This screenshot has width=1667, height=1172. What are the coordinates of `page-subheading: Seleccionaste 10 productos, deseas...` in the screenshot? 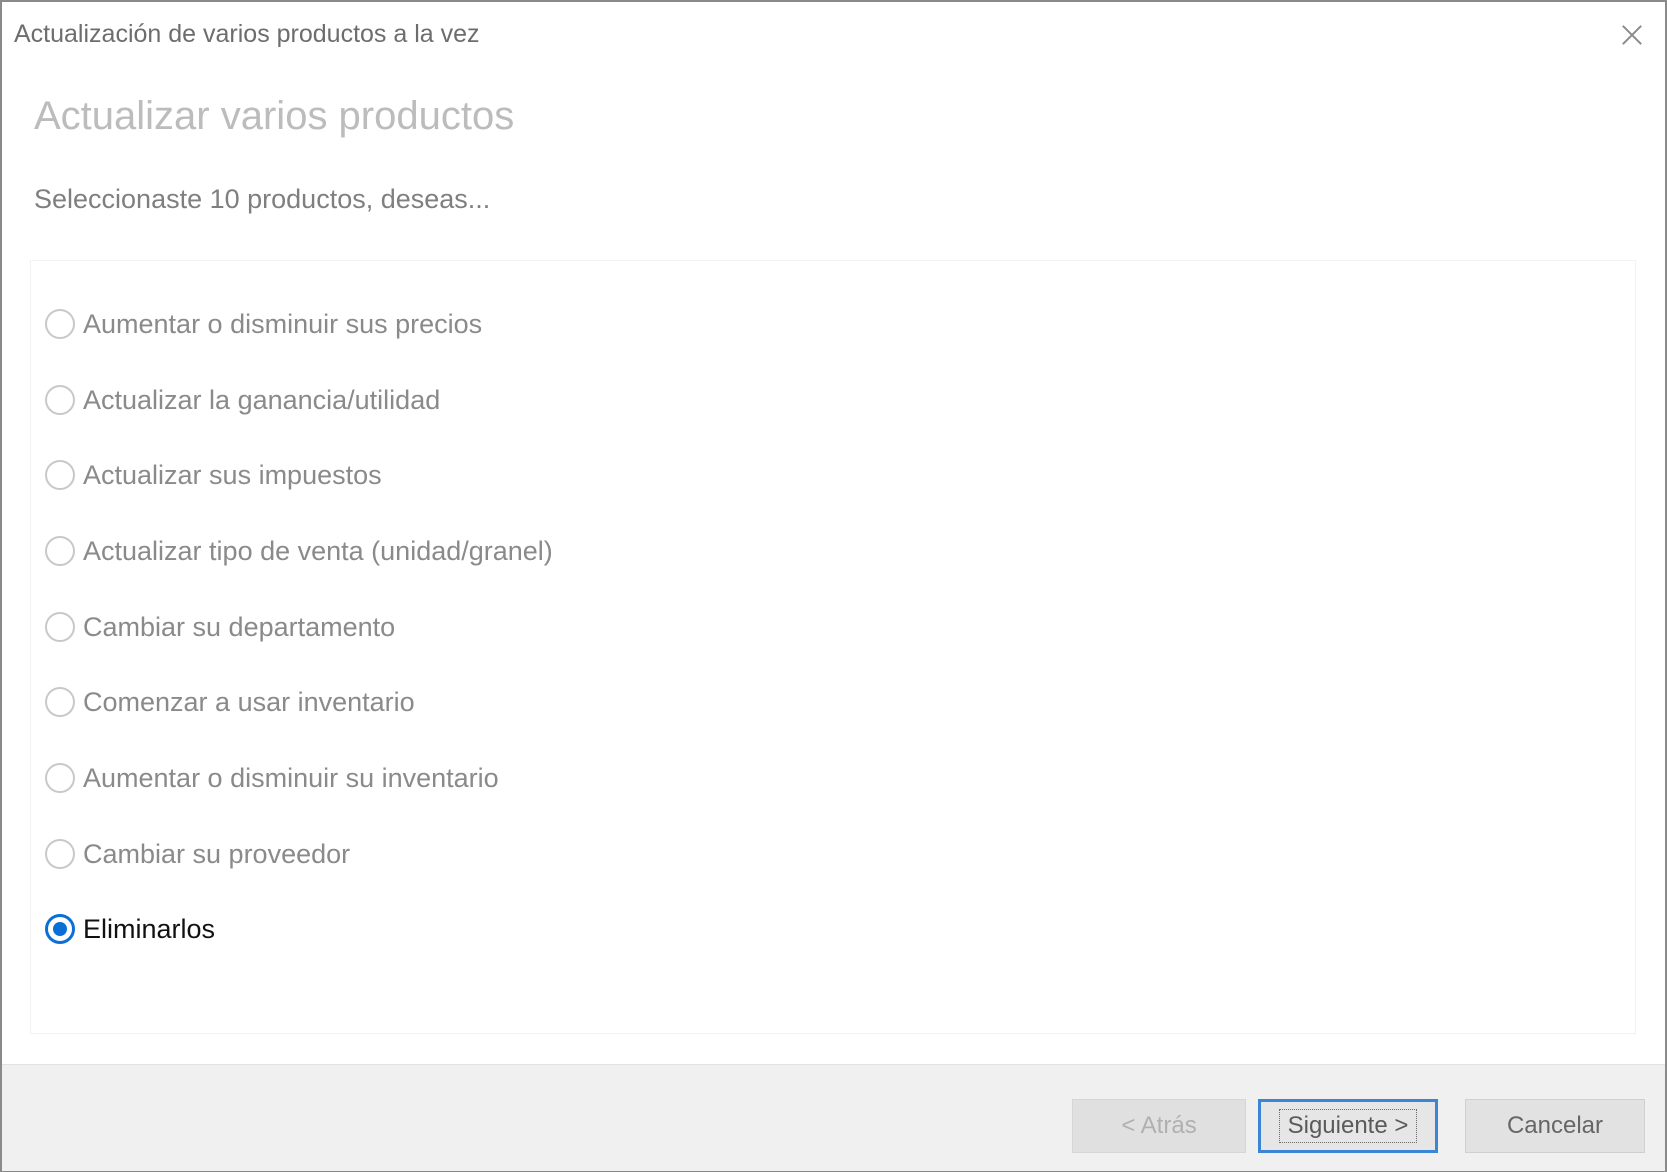 It's located at (262, 199).